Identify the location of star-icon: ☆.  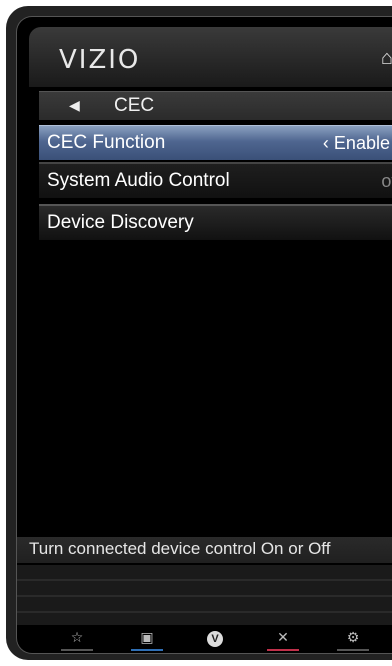
(77, 641).